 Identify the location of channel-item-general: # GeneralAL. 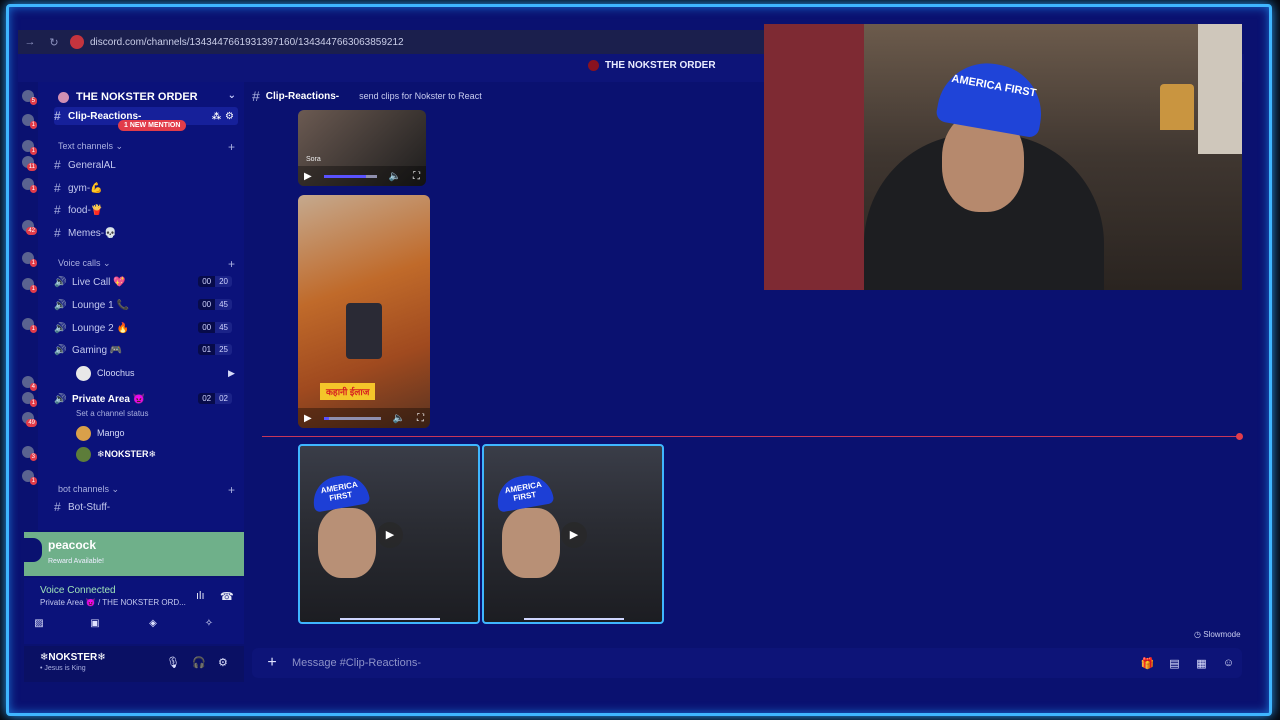
(146, 165).